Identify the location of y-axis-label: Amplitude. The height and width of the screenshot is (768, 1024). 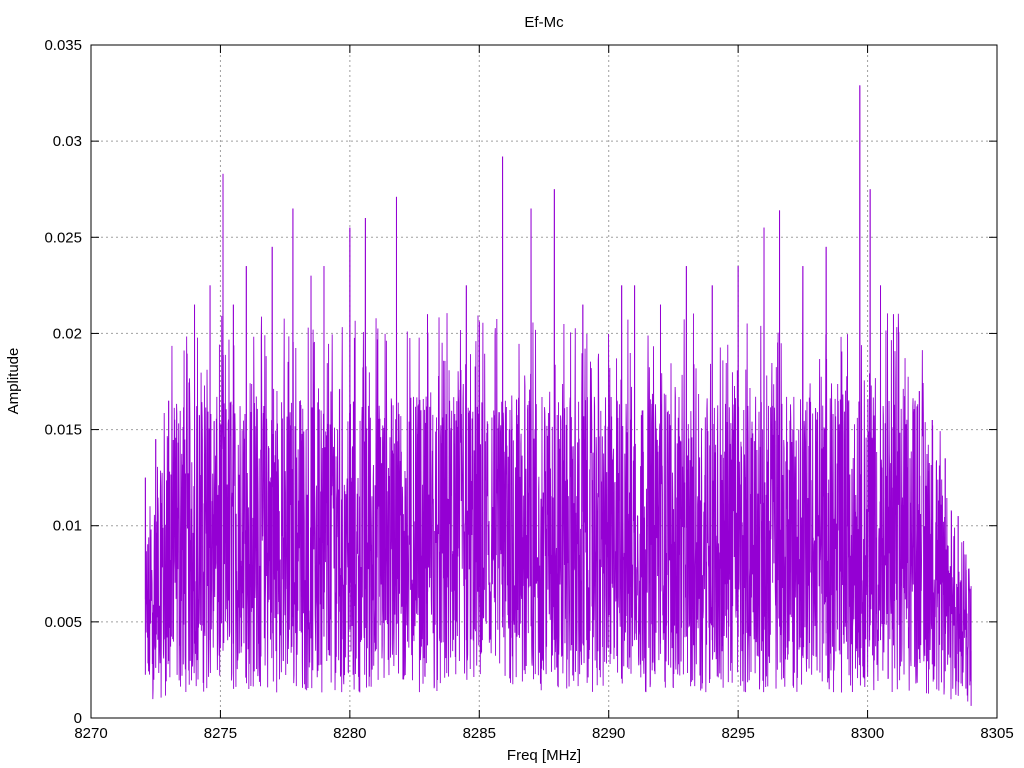
(13, 381).